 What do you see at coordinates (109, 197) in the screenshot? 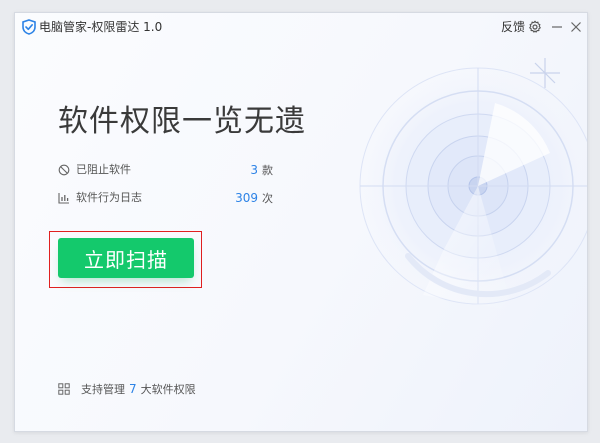
I see `stat-label: 软件行为日志` at bounding box center [109, 197].